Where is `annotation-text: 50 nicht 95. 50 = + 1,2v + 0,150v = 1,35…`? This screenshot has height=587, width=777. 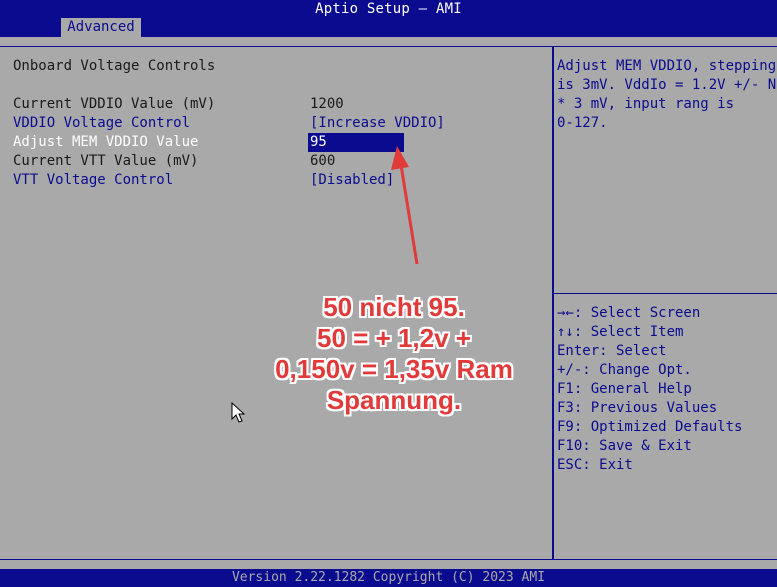 annotation-text: 50 nicht 95. 50 = + 1,2v + 0,150v = 1,35… is located at coordinates (394, 354).